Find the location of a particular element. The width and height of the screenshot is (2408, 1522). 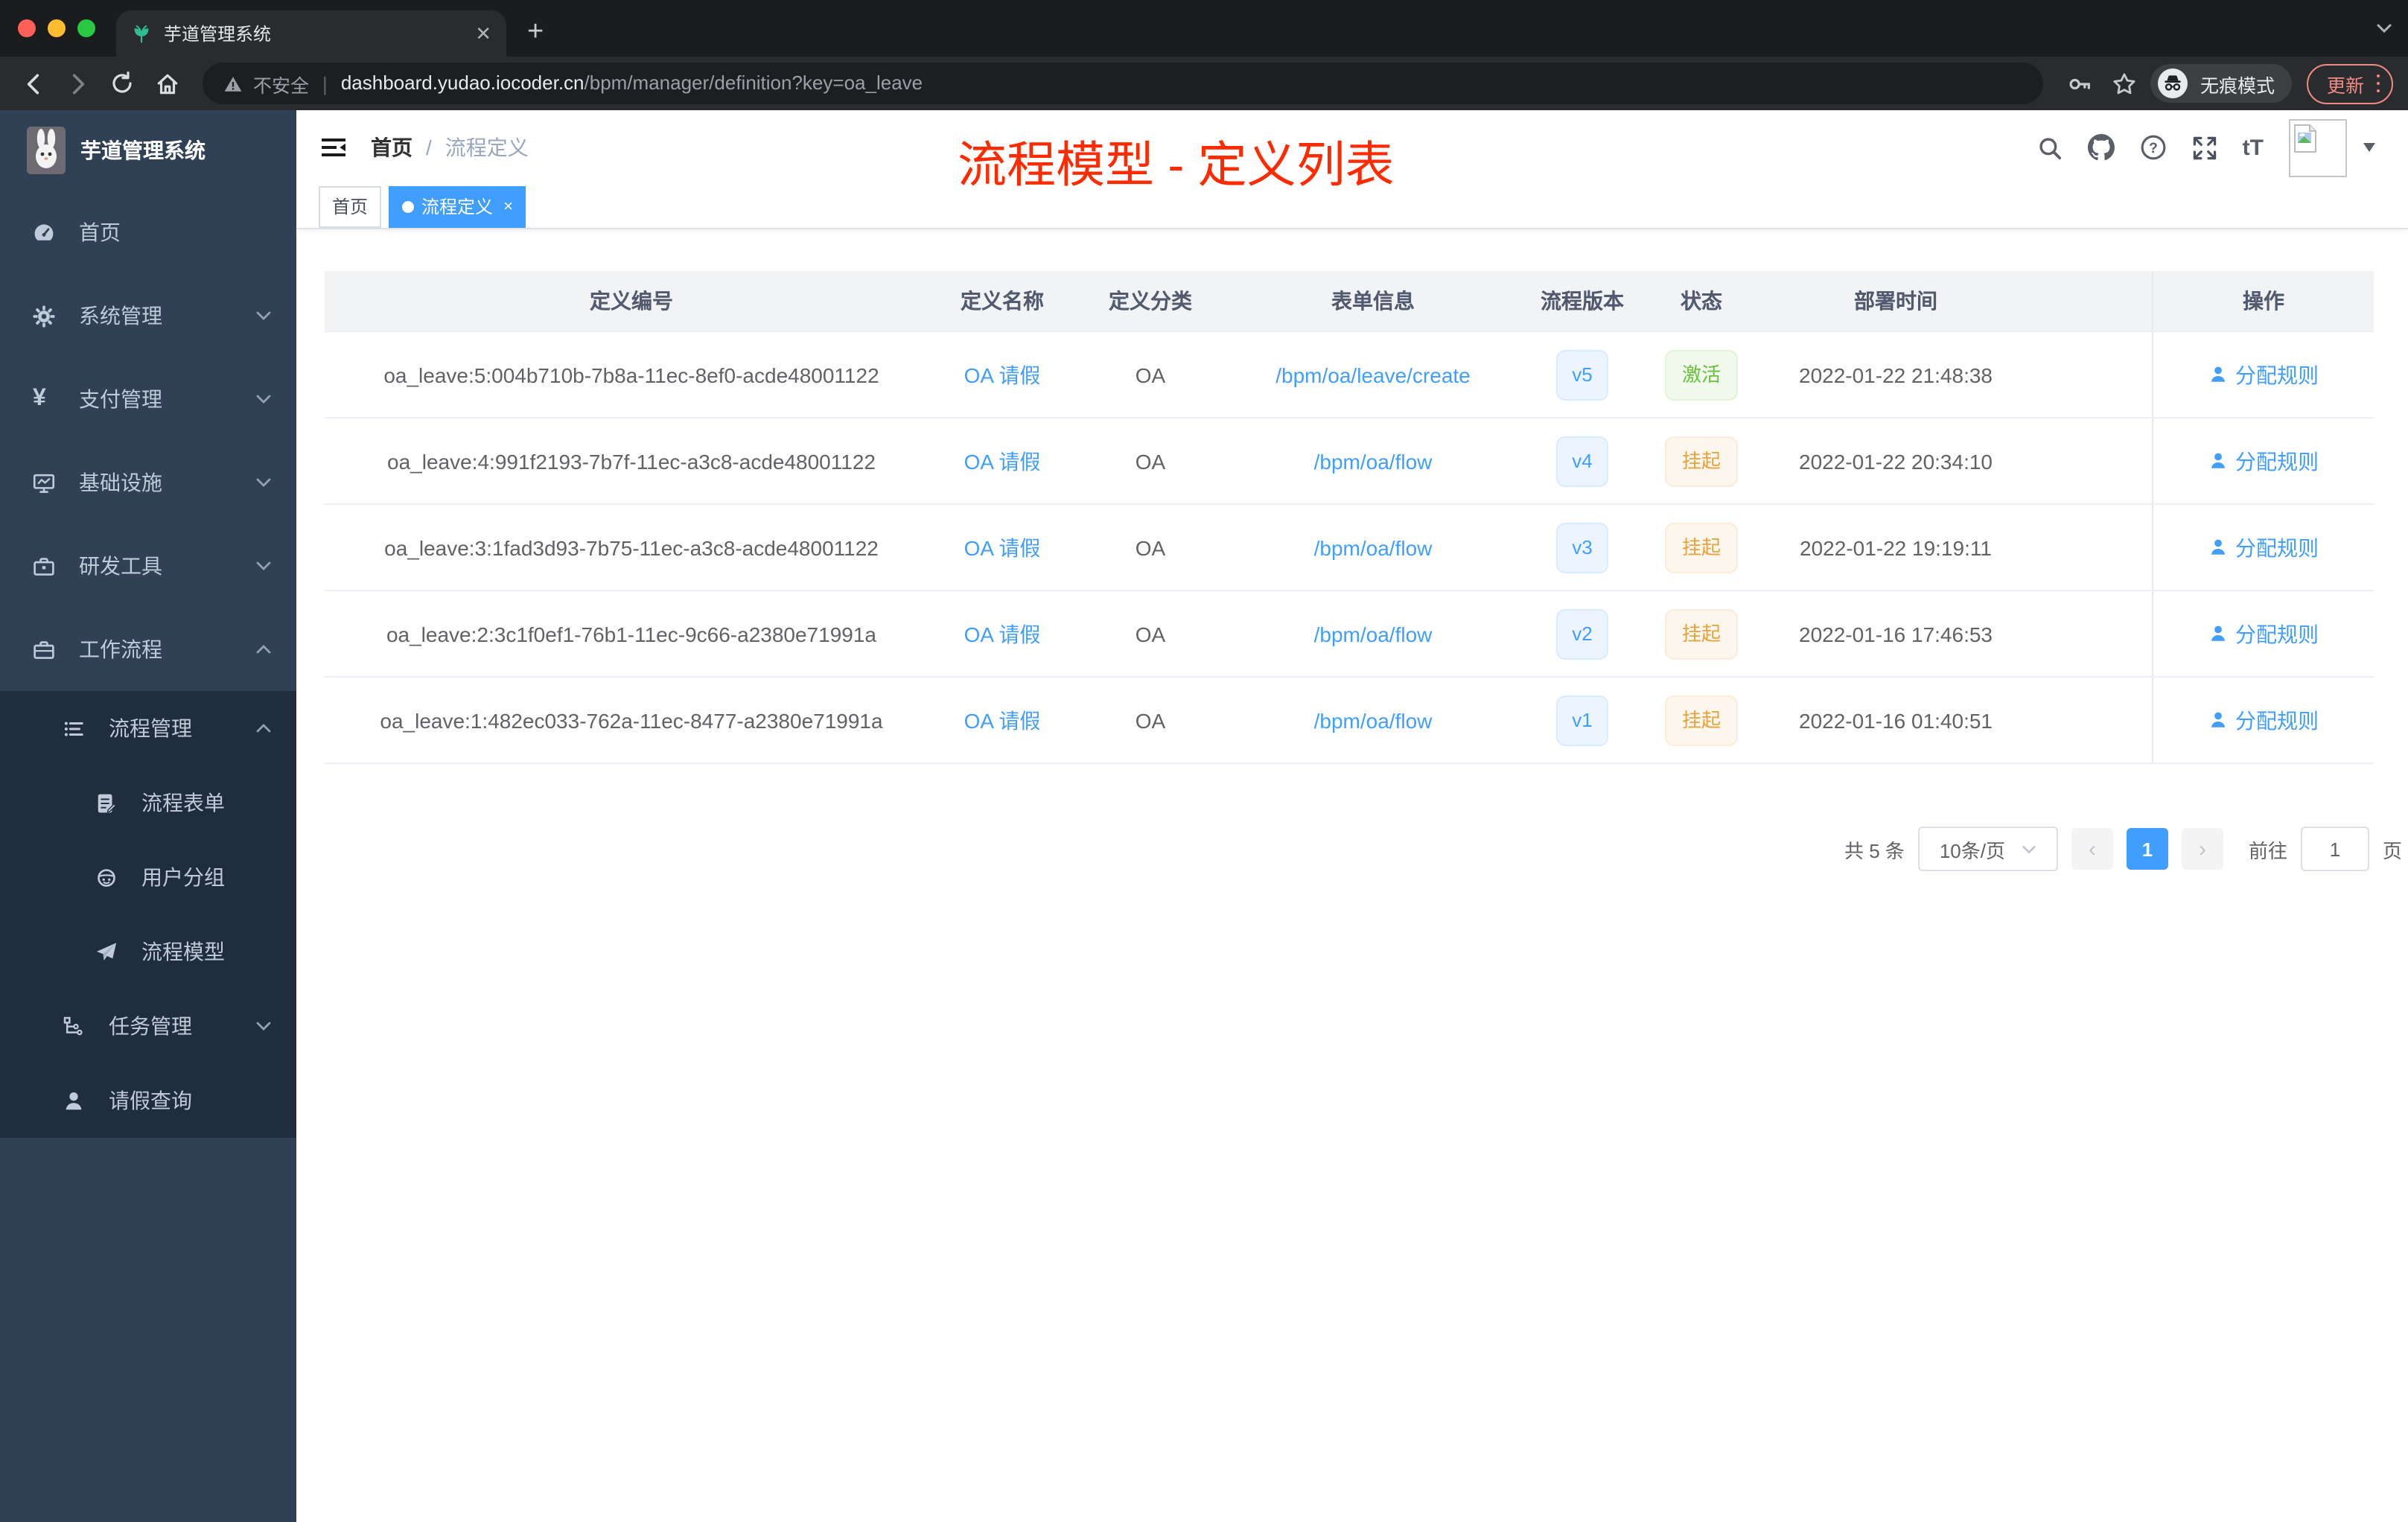

page-number-1: 1 is located at coordinates (2147, 849).